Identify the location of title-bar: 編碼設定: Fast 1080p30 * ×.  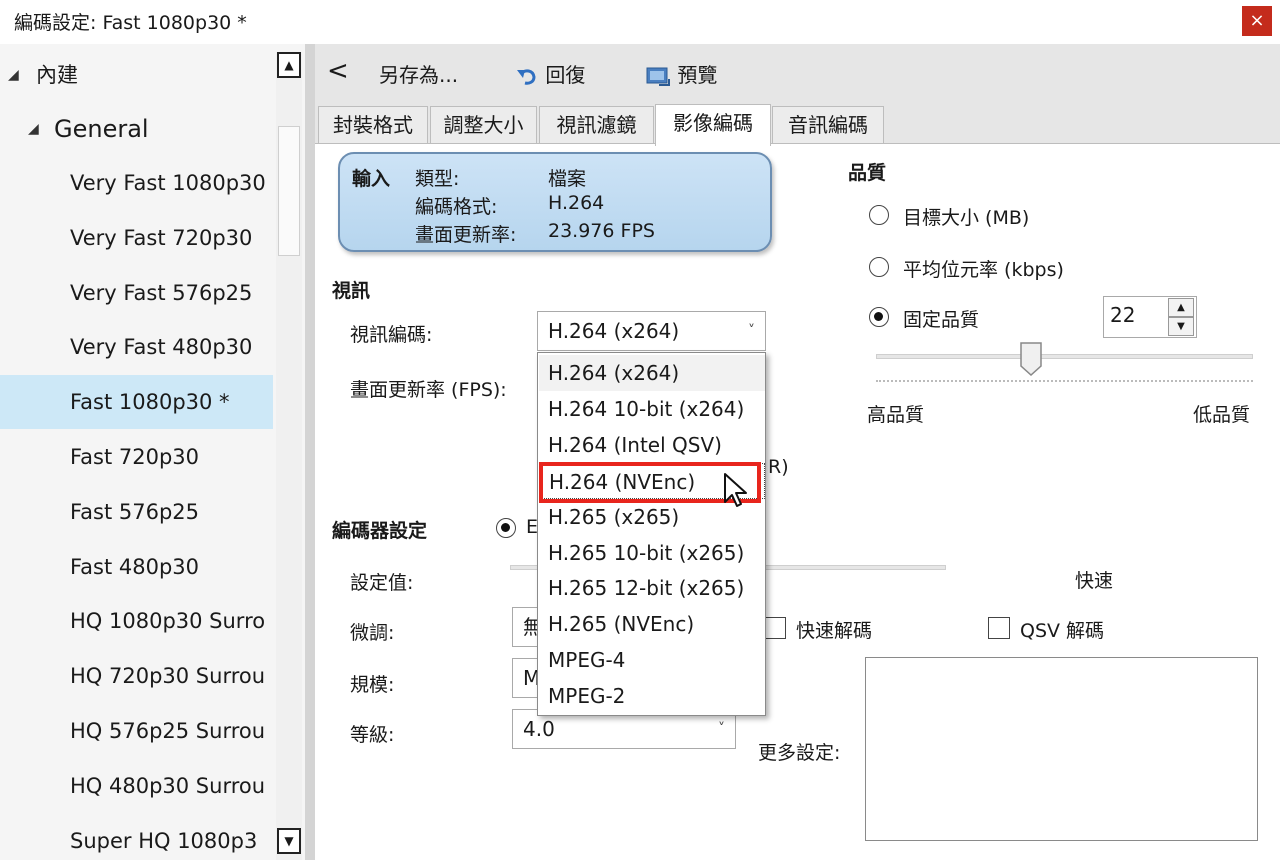
(640, 21).